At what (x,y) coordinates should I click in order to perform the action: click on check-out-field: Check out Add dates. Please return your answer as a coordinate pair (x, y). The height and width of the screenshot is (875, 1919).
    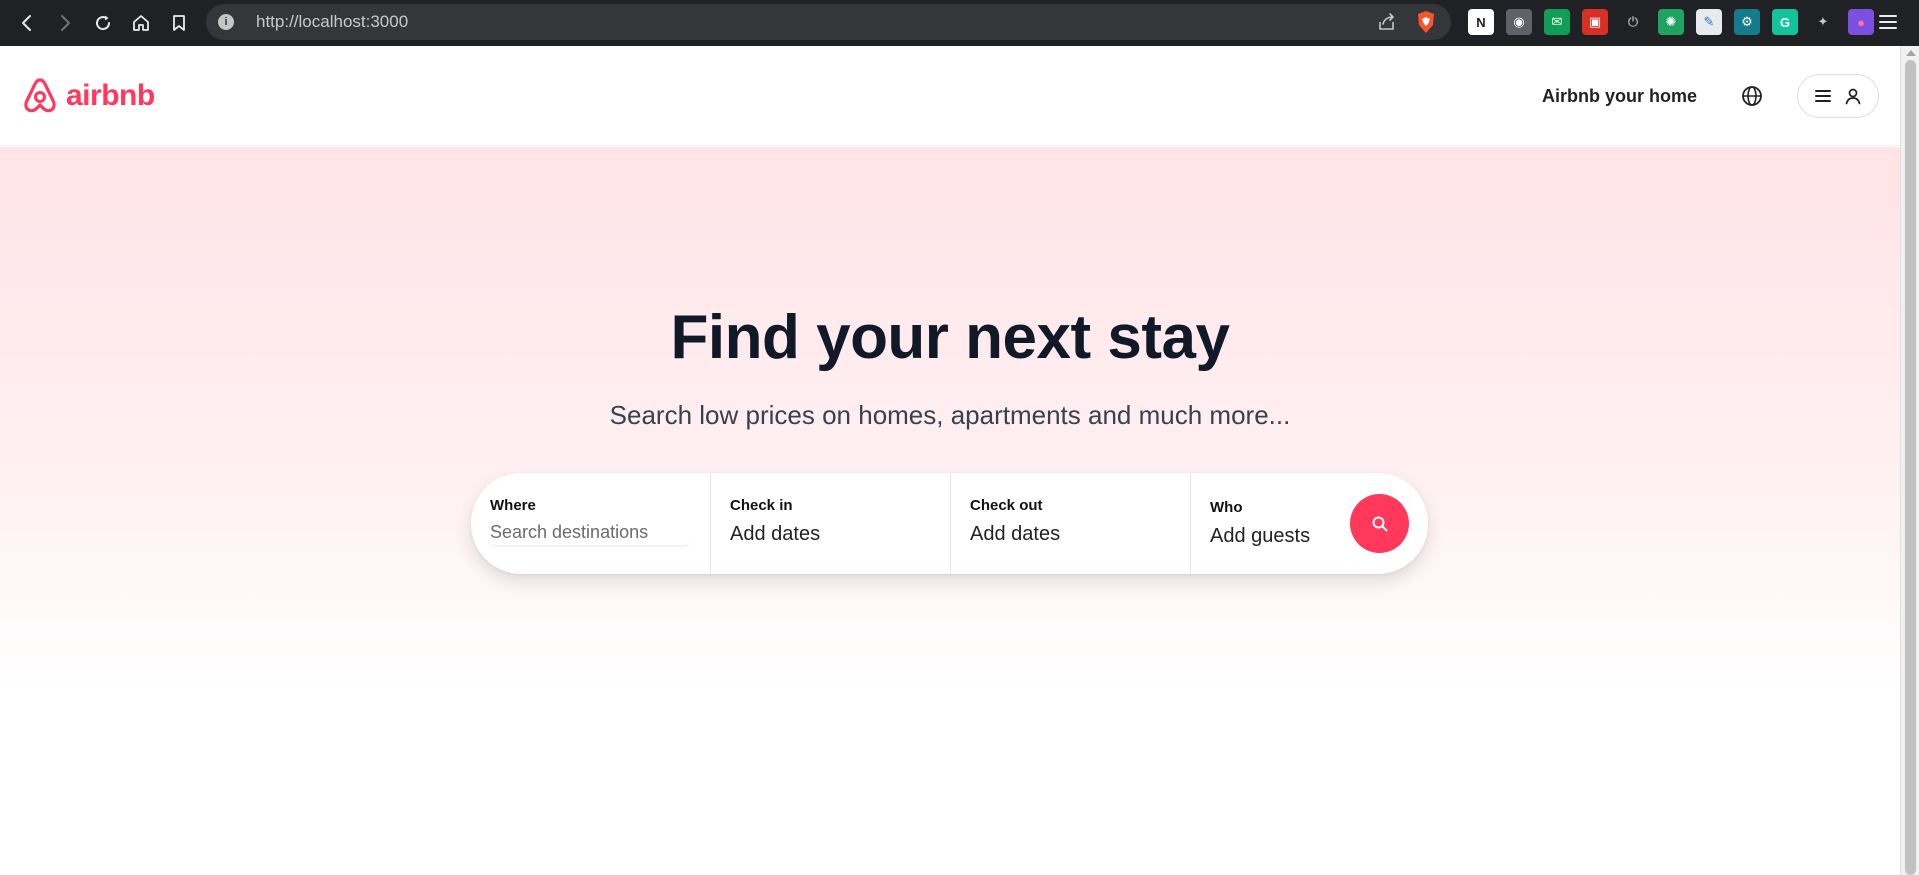
    Looking at the image, I should click on (1070, 523).